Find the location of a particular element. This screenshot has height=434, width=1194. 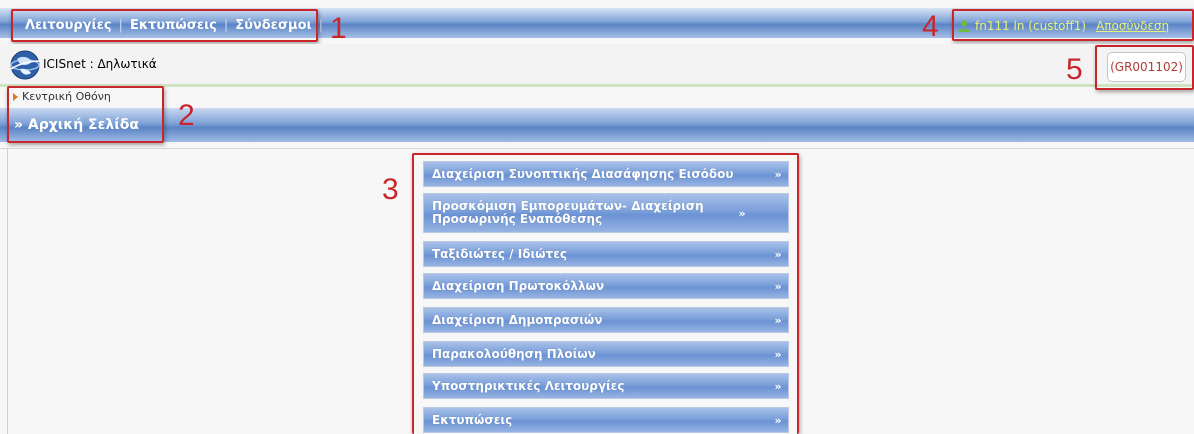

globe-icon is located at coordinates (25, 65).